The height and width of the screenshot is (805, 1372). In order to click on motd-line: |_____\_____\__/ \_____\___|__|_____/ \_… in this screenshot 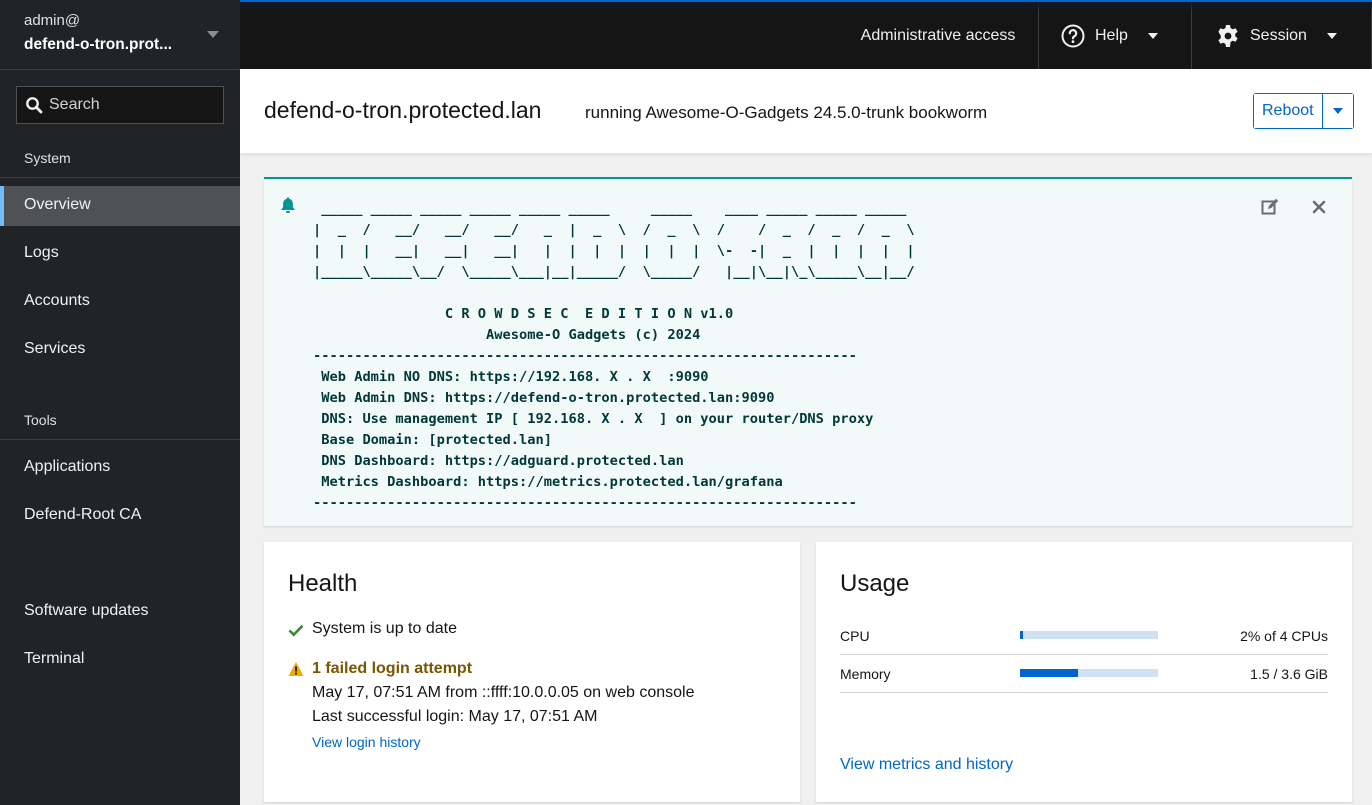, I will do `click(614, 272)`.